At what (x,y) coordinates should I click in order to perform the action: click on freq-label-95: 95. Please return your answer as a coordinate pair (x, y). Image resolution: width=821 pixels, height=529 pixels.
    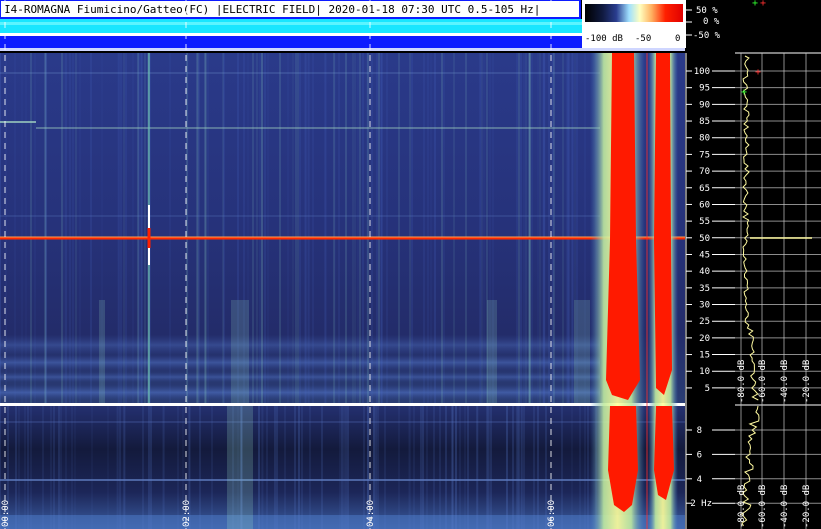
    Looking at the image, I should click on (704, 89).